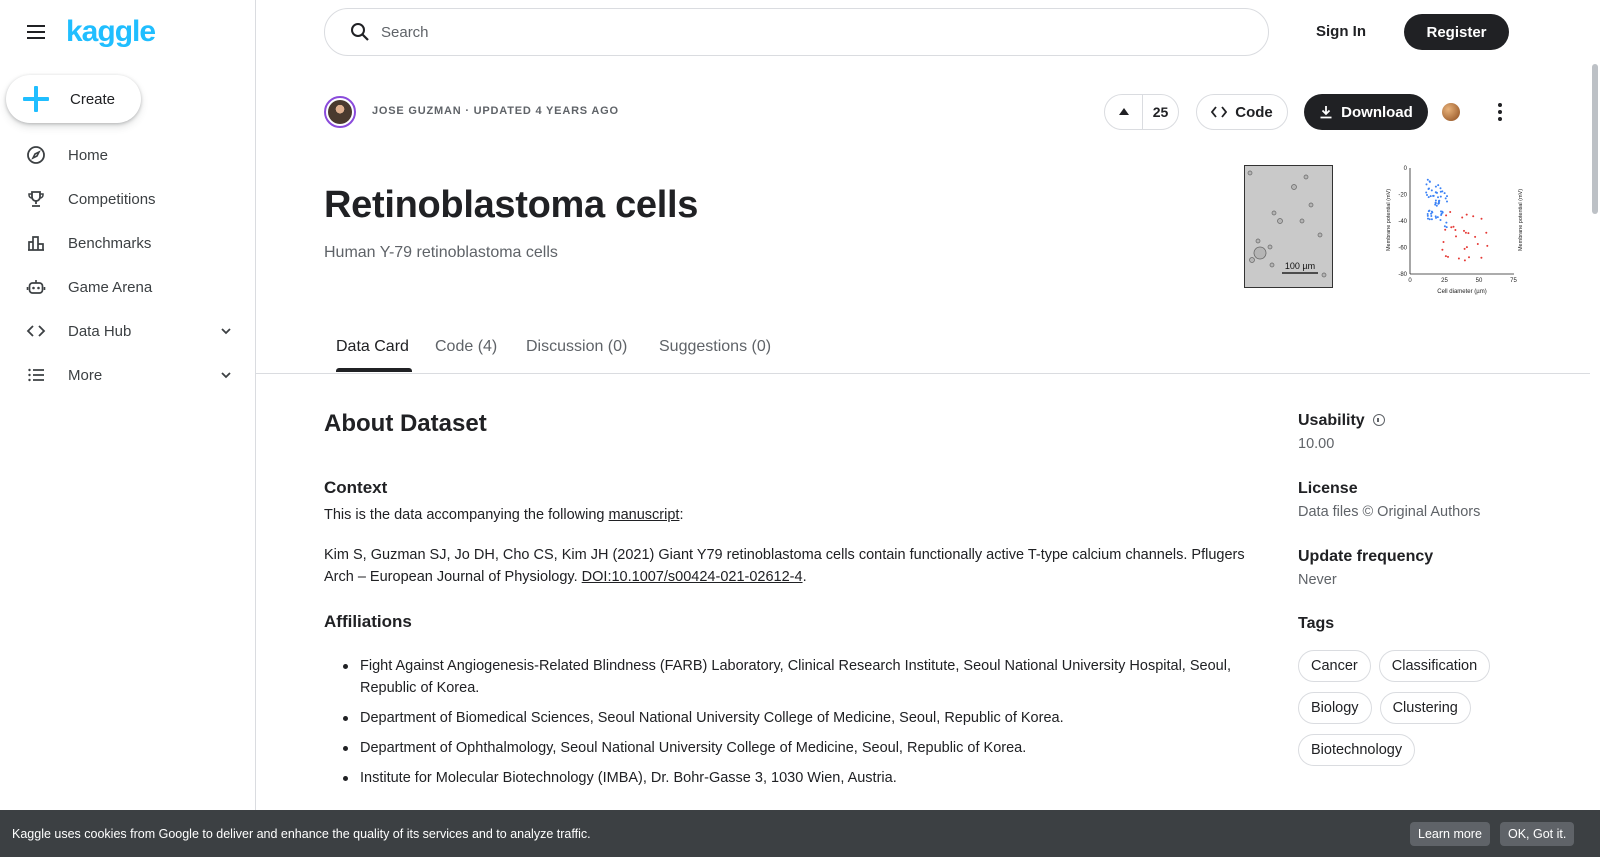 The width and height of the screenshot is (1600, 857). I want to click on sidebar-item-benchmarks: Benchmarks, so click(128, 243).